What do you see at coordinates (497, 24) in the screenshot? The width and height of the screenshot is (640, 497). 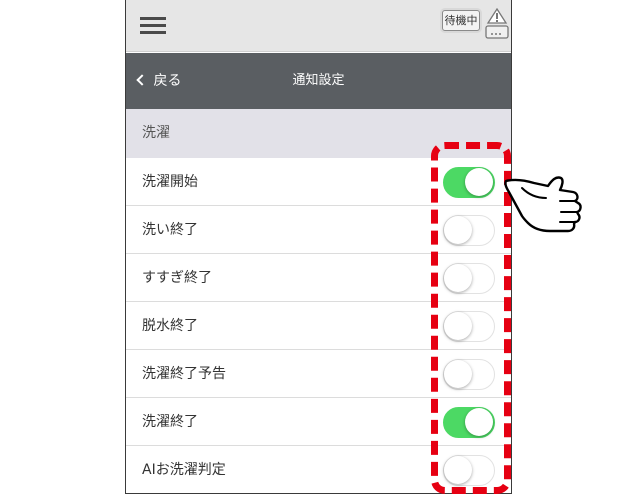 I see `warning-device-icon` at bounding box center [497, 24].